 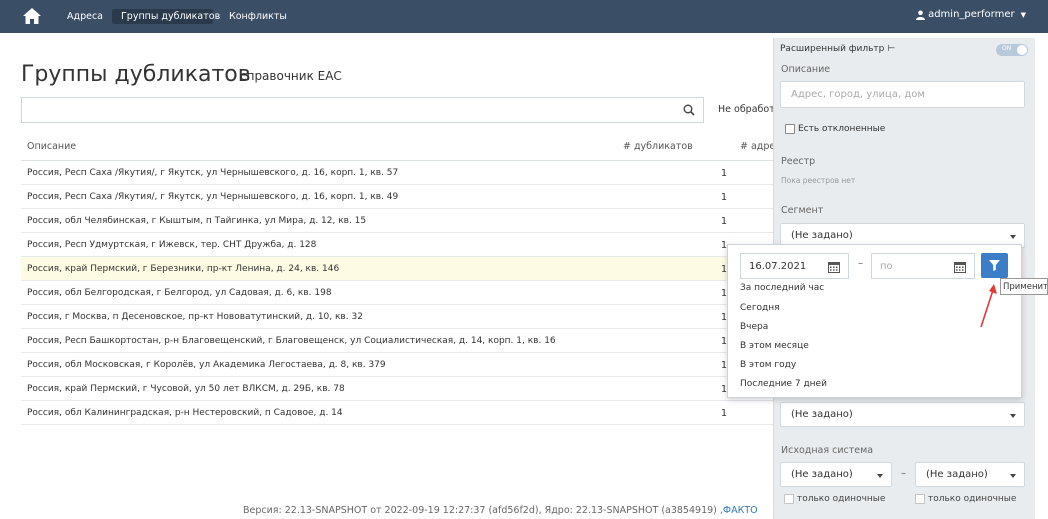 I want to click on segment-label: Сегмент, so click(x=802, y=210).